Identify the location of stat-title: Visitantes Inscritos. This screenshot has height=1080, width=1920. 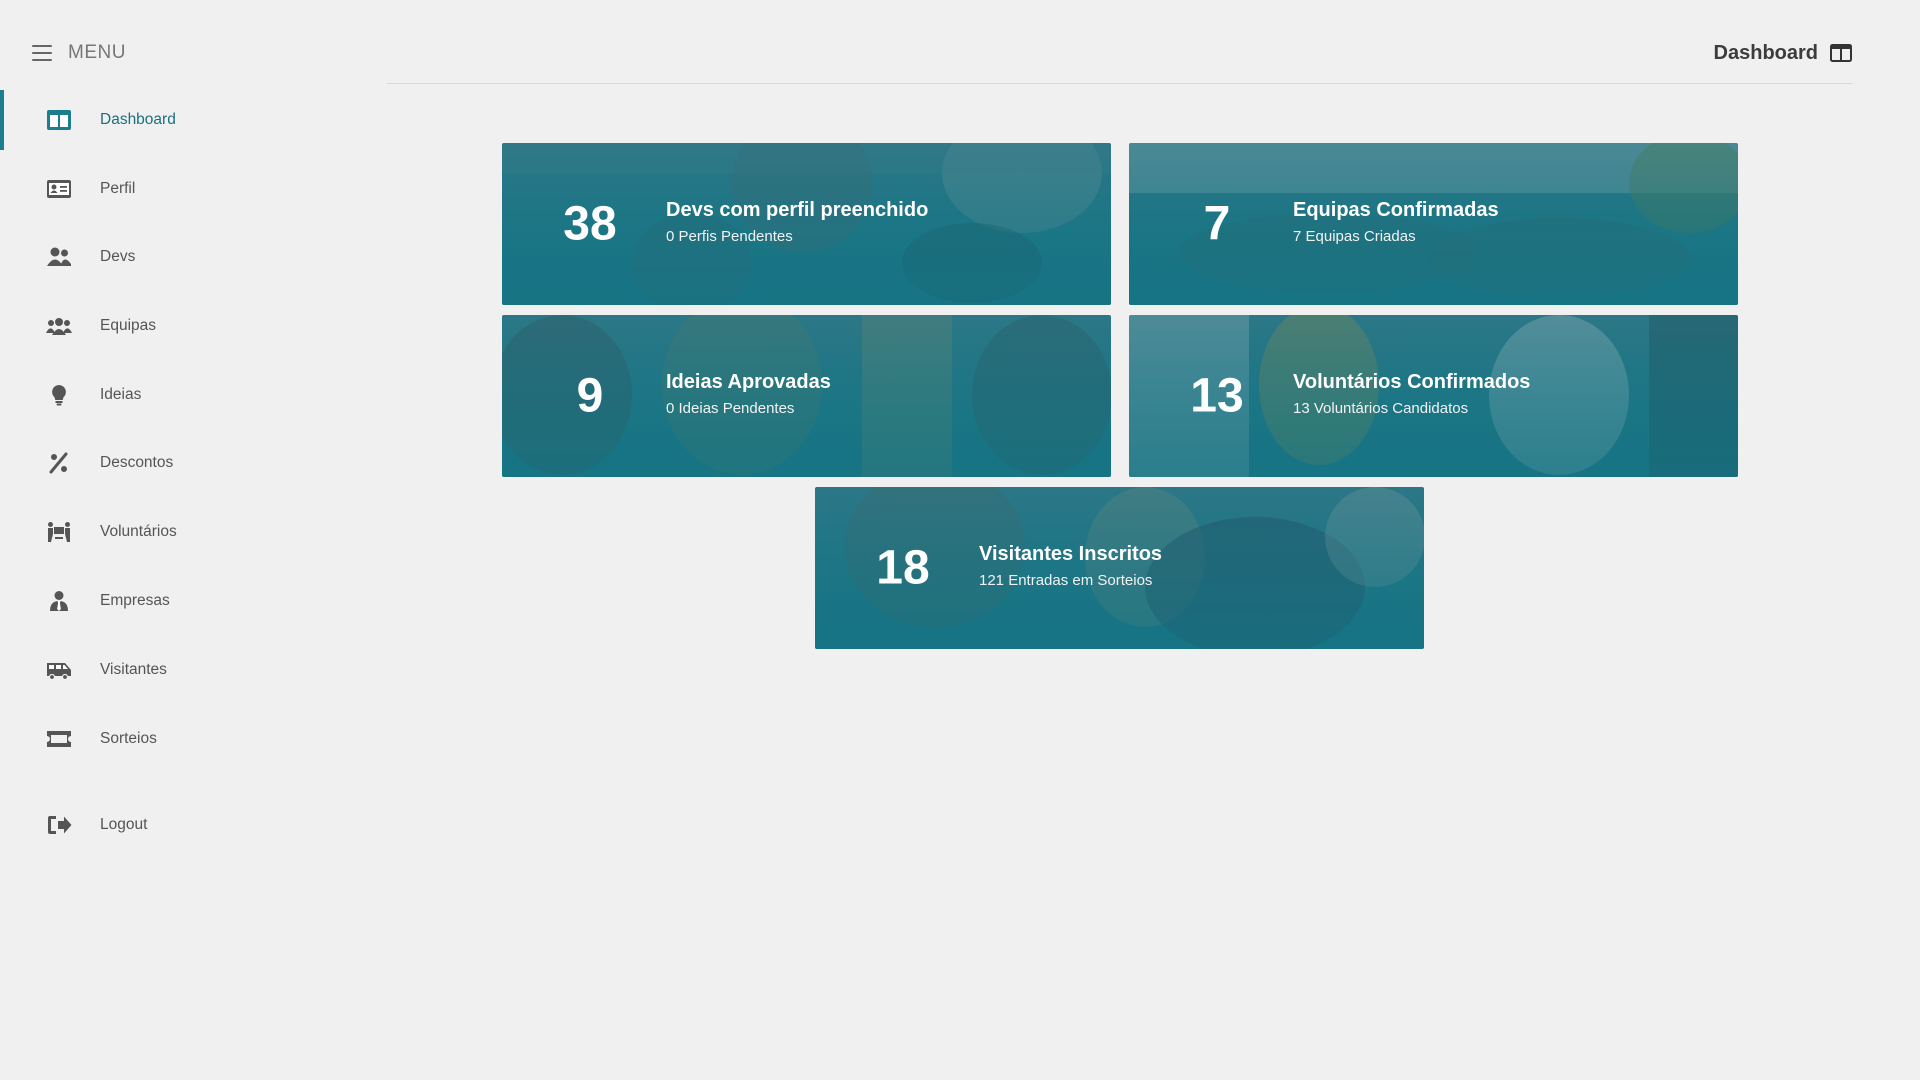
(1071, 554).